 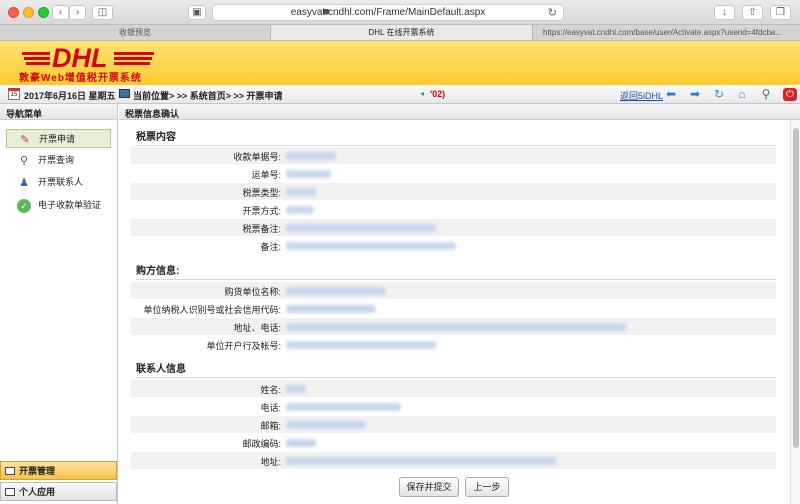 What do you see at coordinates (266, 175) in the screenshot?
I see `field-label: 运单号:` at bounding box center [266, 175].